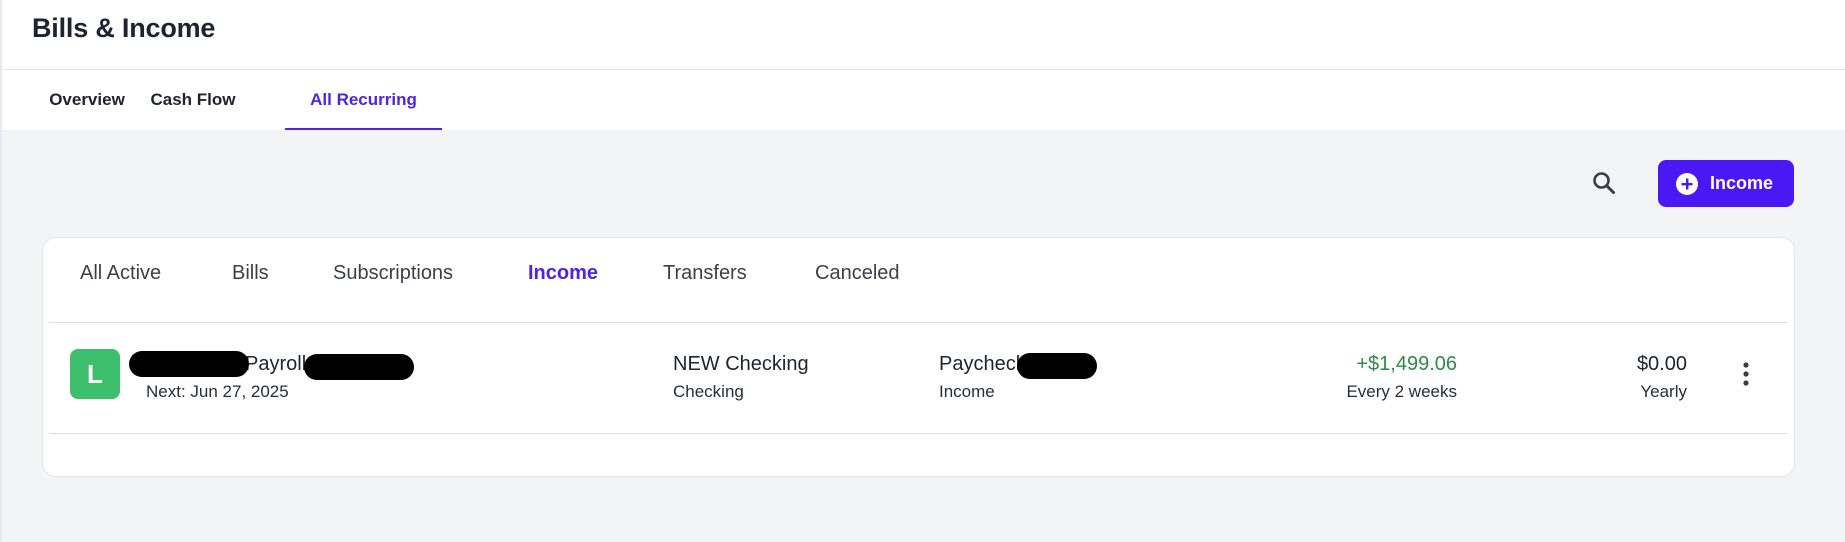  What do you see at coordinates (217, 391) in the screenshot?
I see `row-next-date: Next: Jun 27, 2025` at bounding box center [217, 391].